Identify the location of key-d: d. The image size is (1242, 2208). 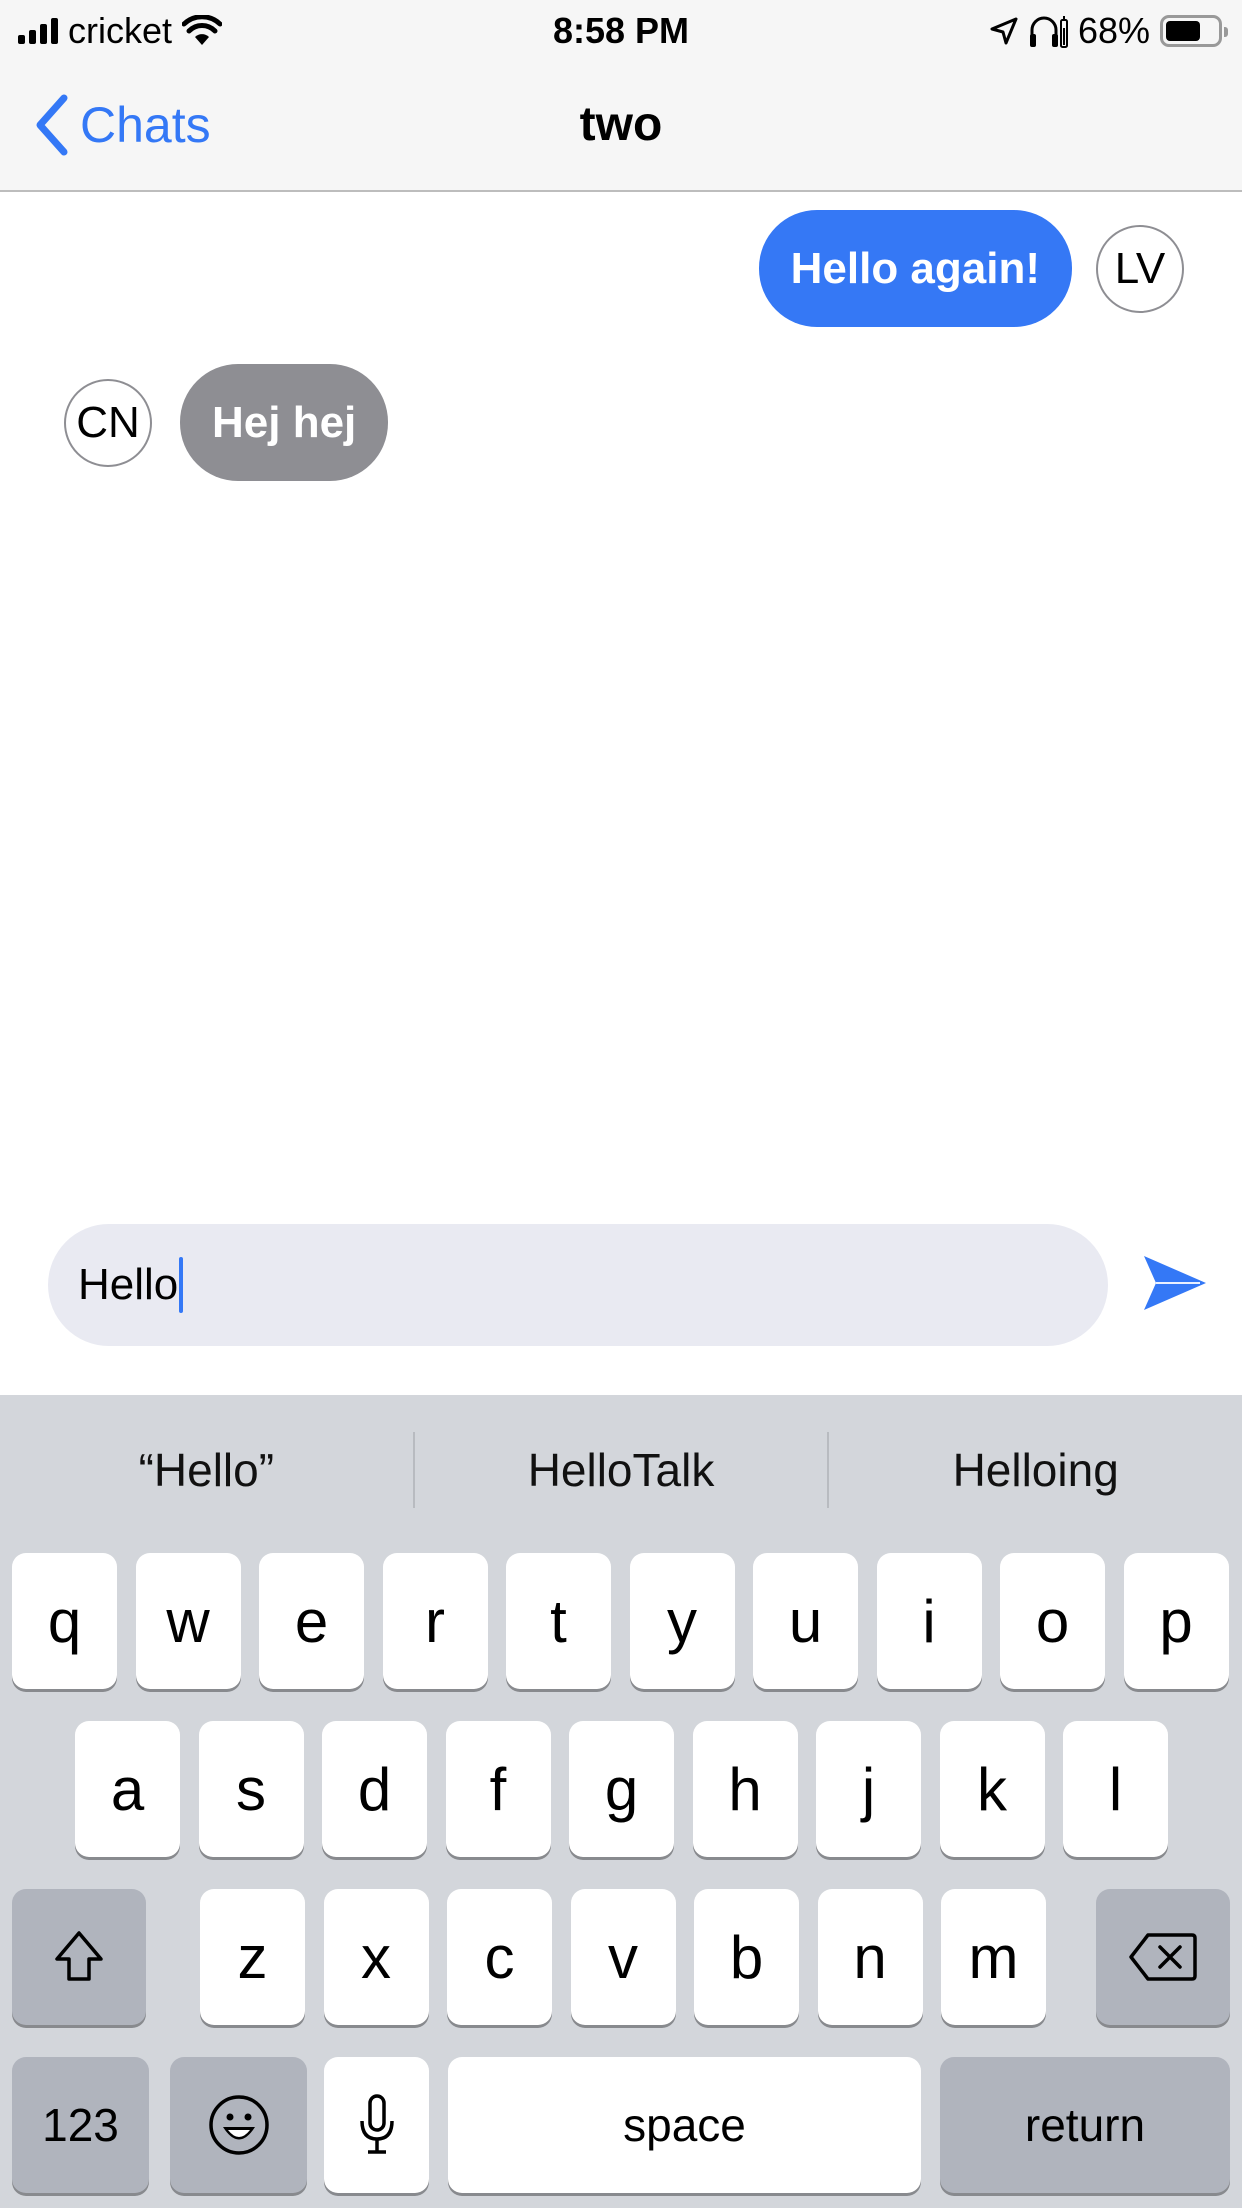
(374, 1789).